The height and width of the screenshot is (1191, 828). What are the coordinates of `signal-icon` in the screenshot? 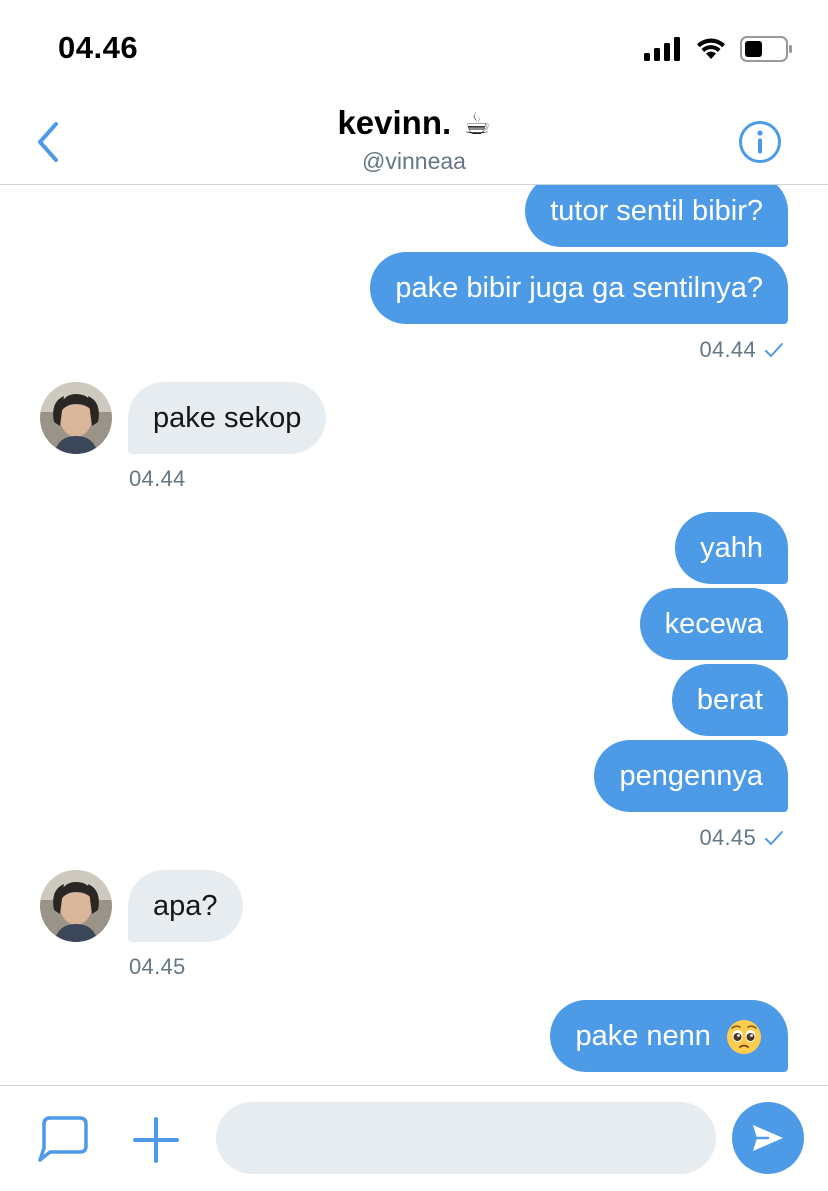 It's located at (662, 49).